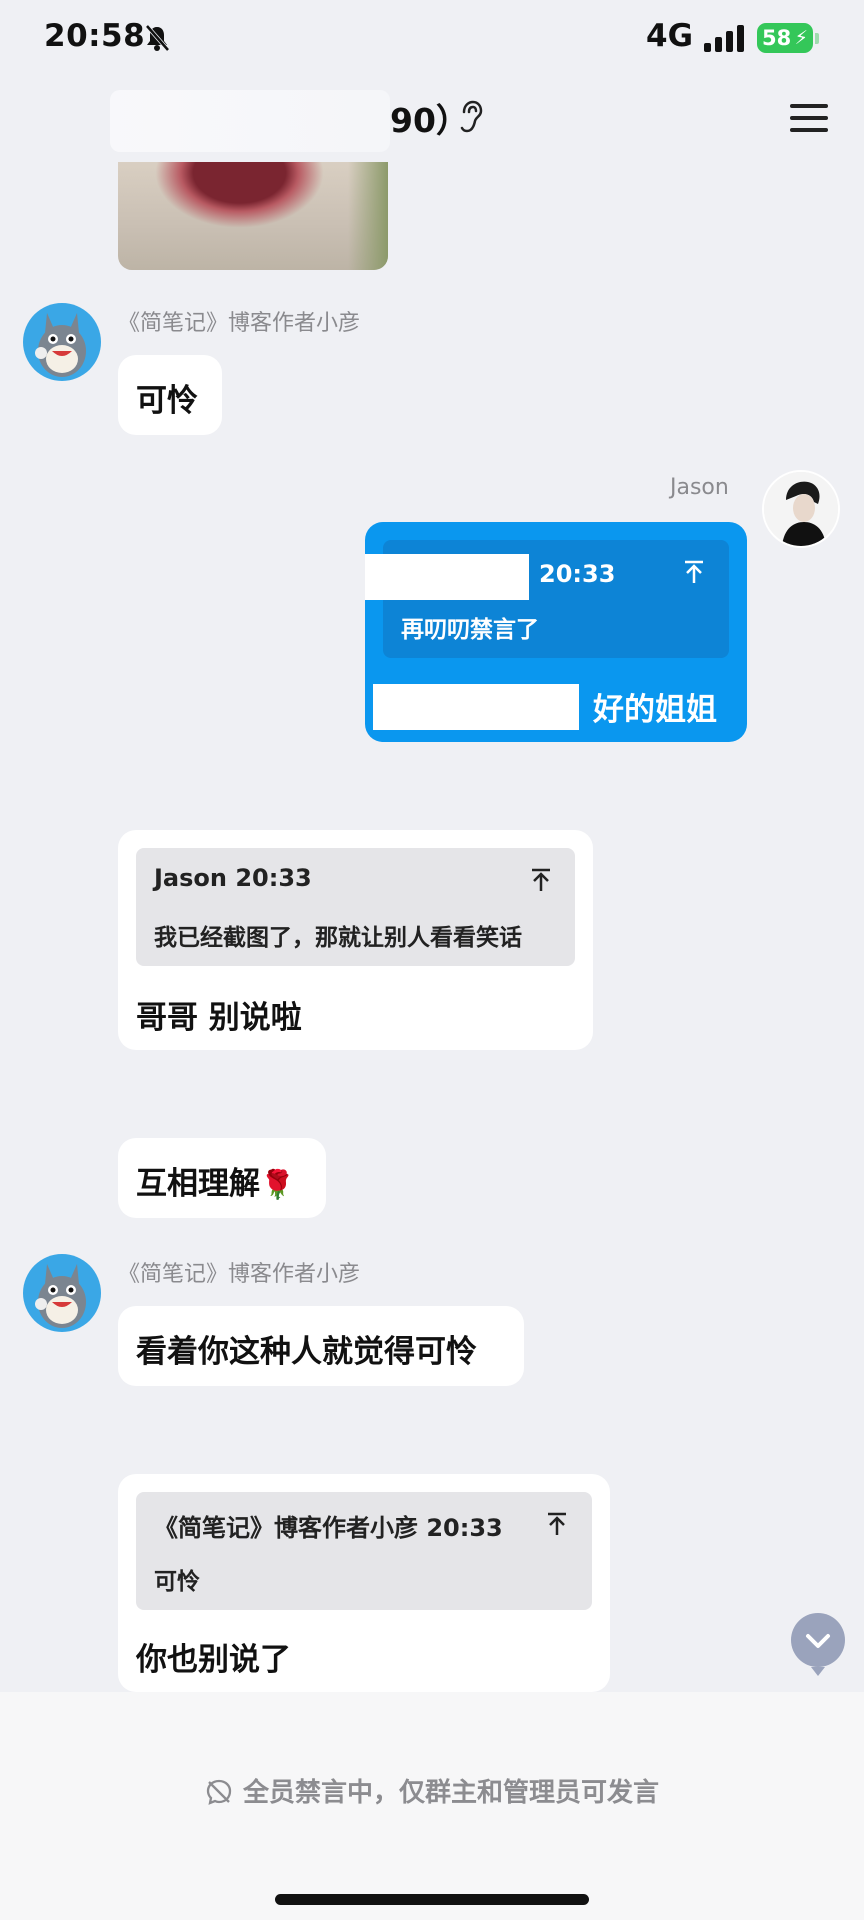  Describe the element at coordinates (470, 630) in the screenshot. I see `quote-text: 再叨叨禁言了` at that location.